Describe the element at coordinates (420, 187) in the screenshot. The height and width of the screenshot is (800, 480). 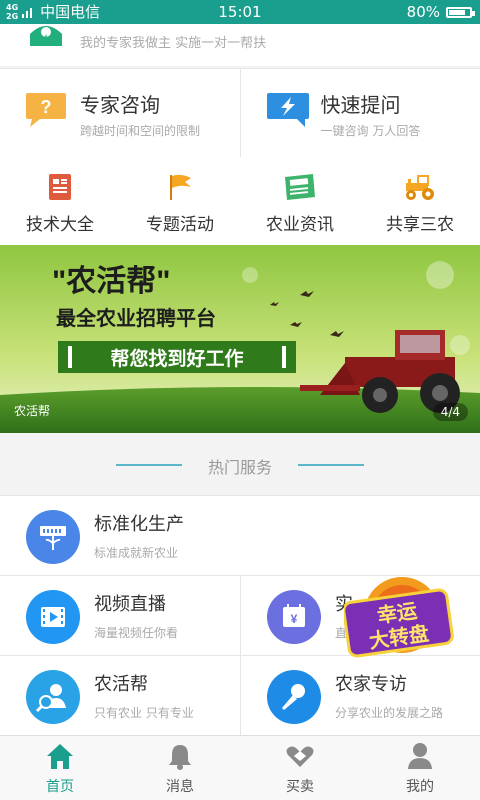
I see `tractor-icon` at that location.